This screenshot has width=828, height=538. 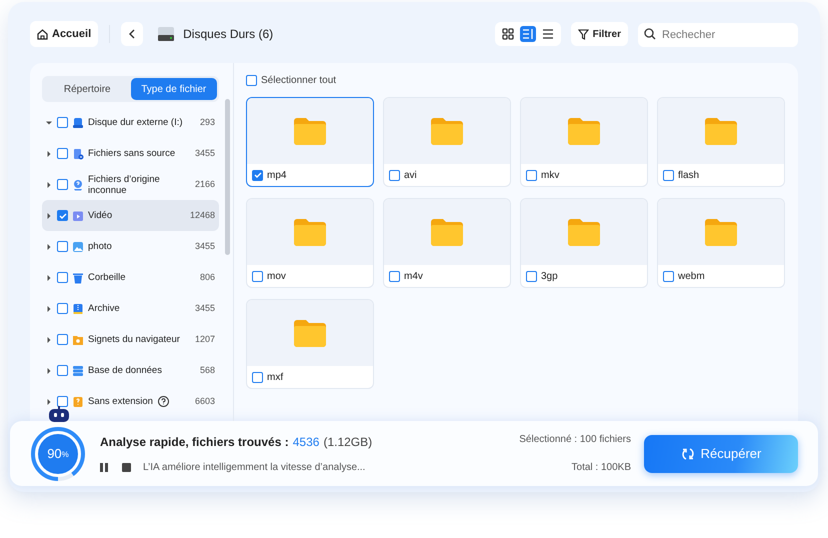 What do you see at coordinates (202, 215) in the screenshot?
I see `item-count: 12468` at bounding box center [202, 215].